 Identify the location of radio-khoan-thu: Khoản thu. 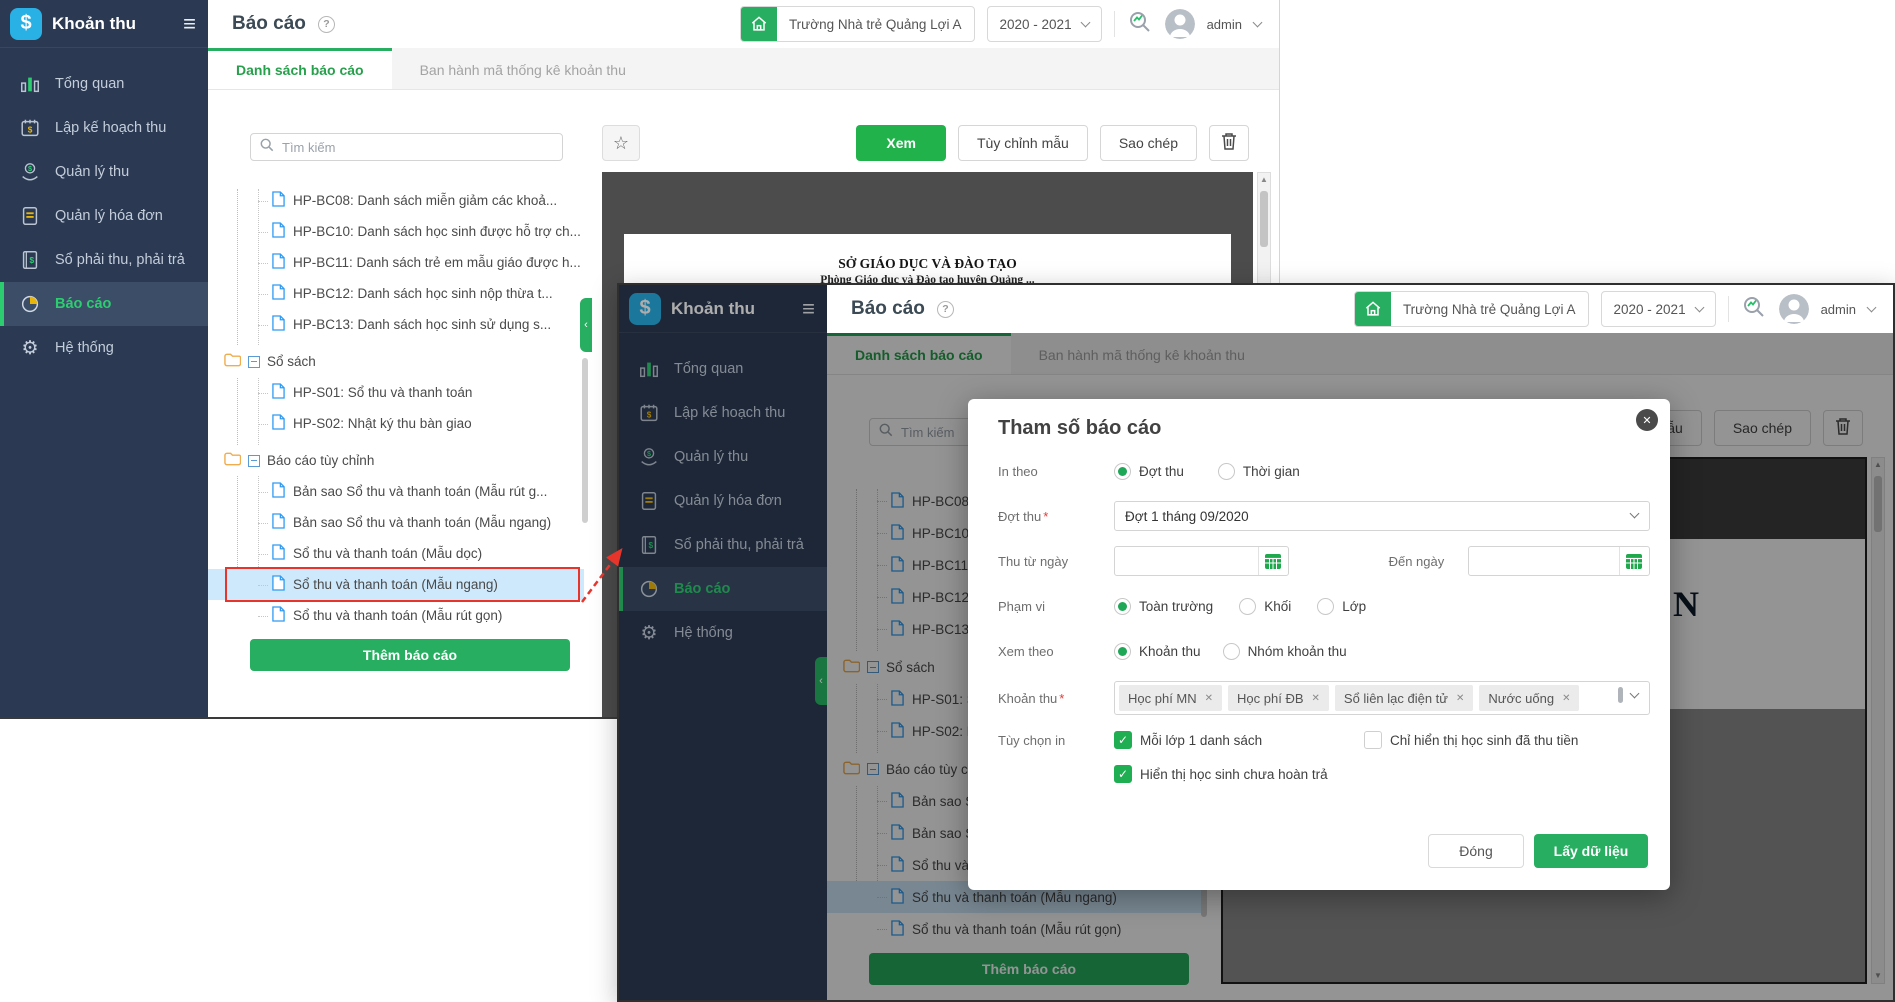
(1157, 651).